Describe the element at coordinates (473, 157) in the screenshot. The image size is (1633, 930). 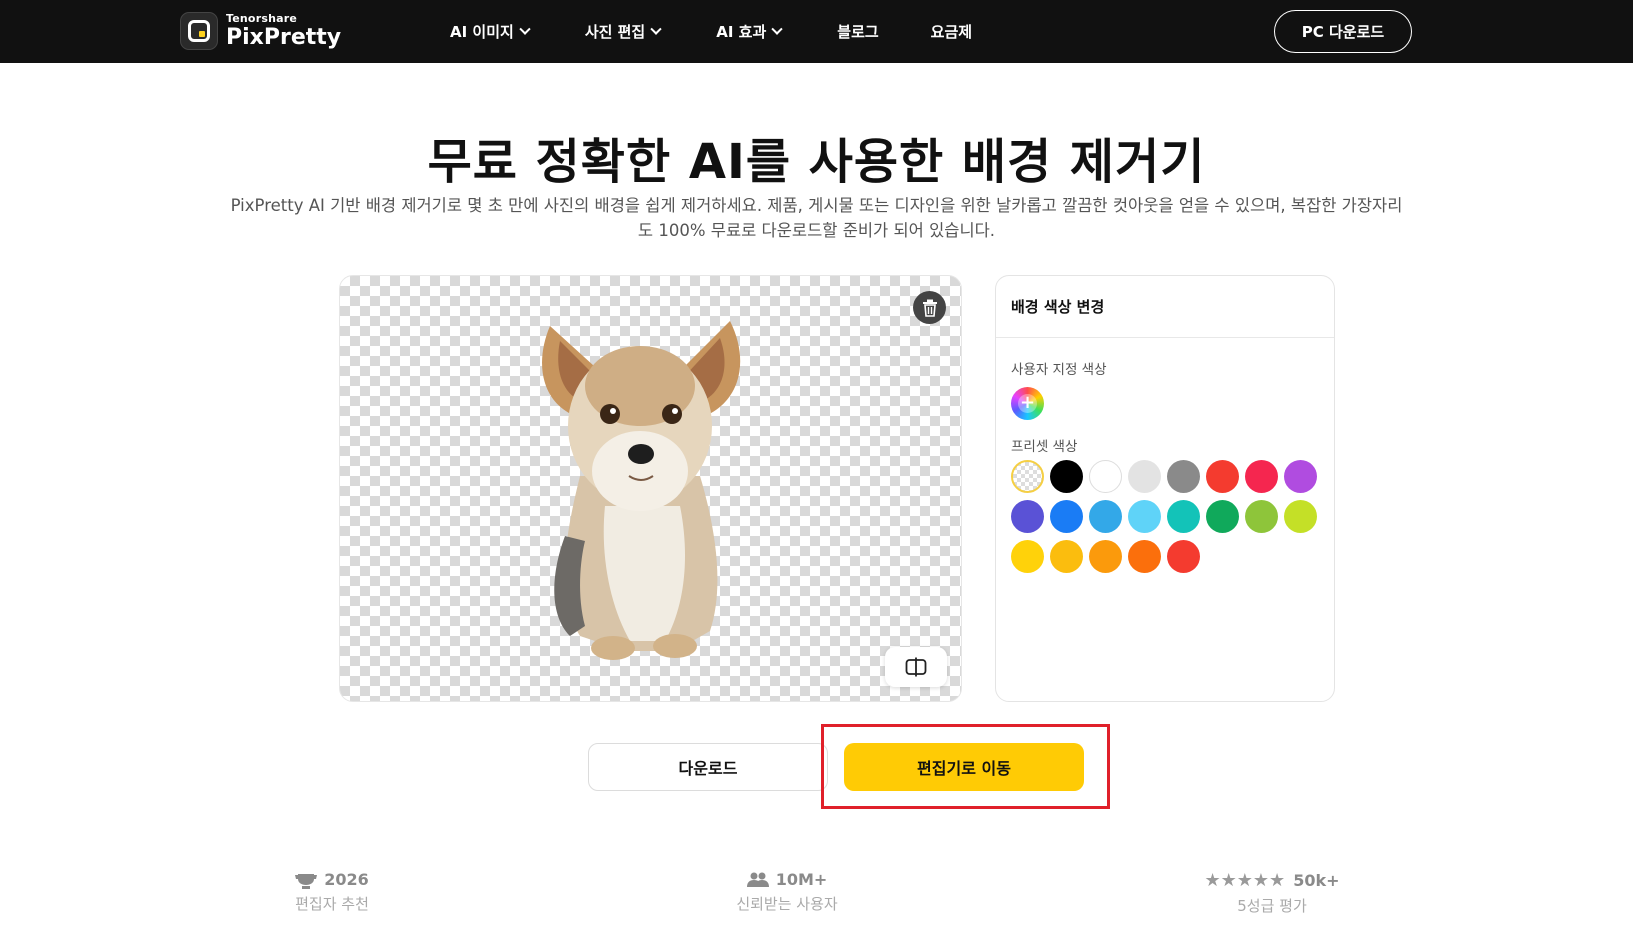
I see `title-highlight: 무료` at that location.